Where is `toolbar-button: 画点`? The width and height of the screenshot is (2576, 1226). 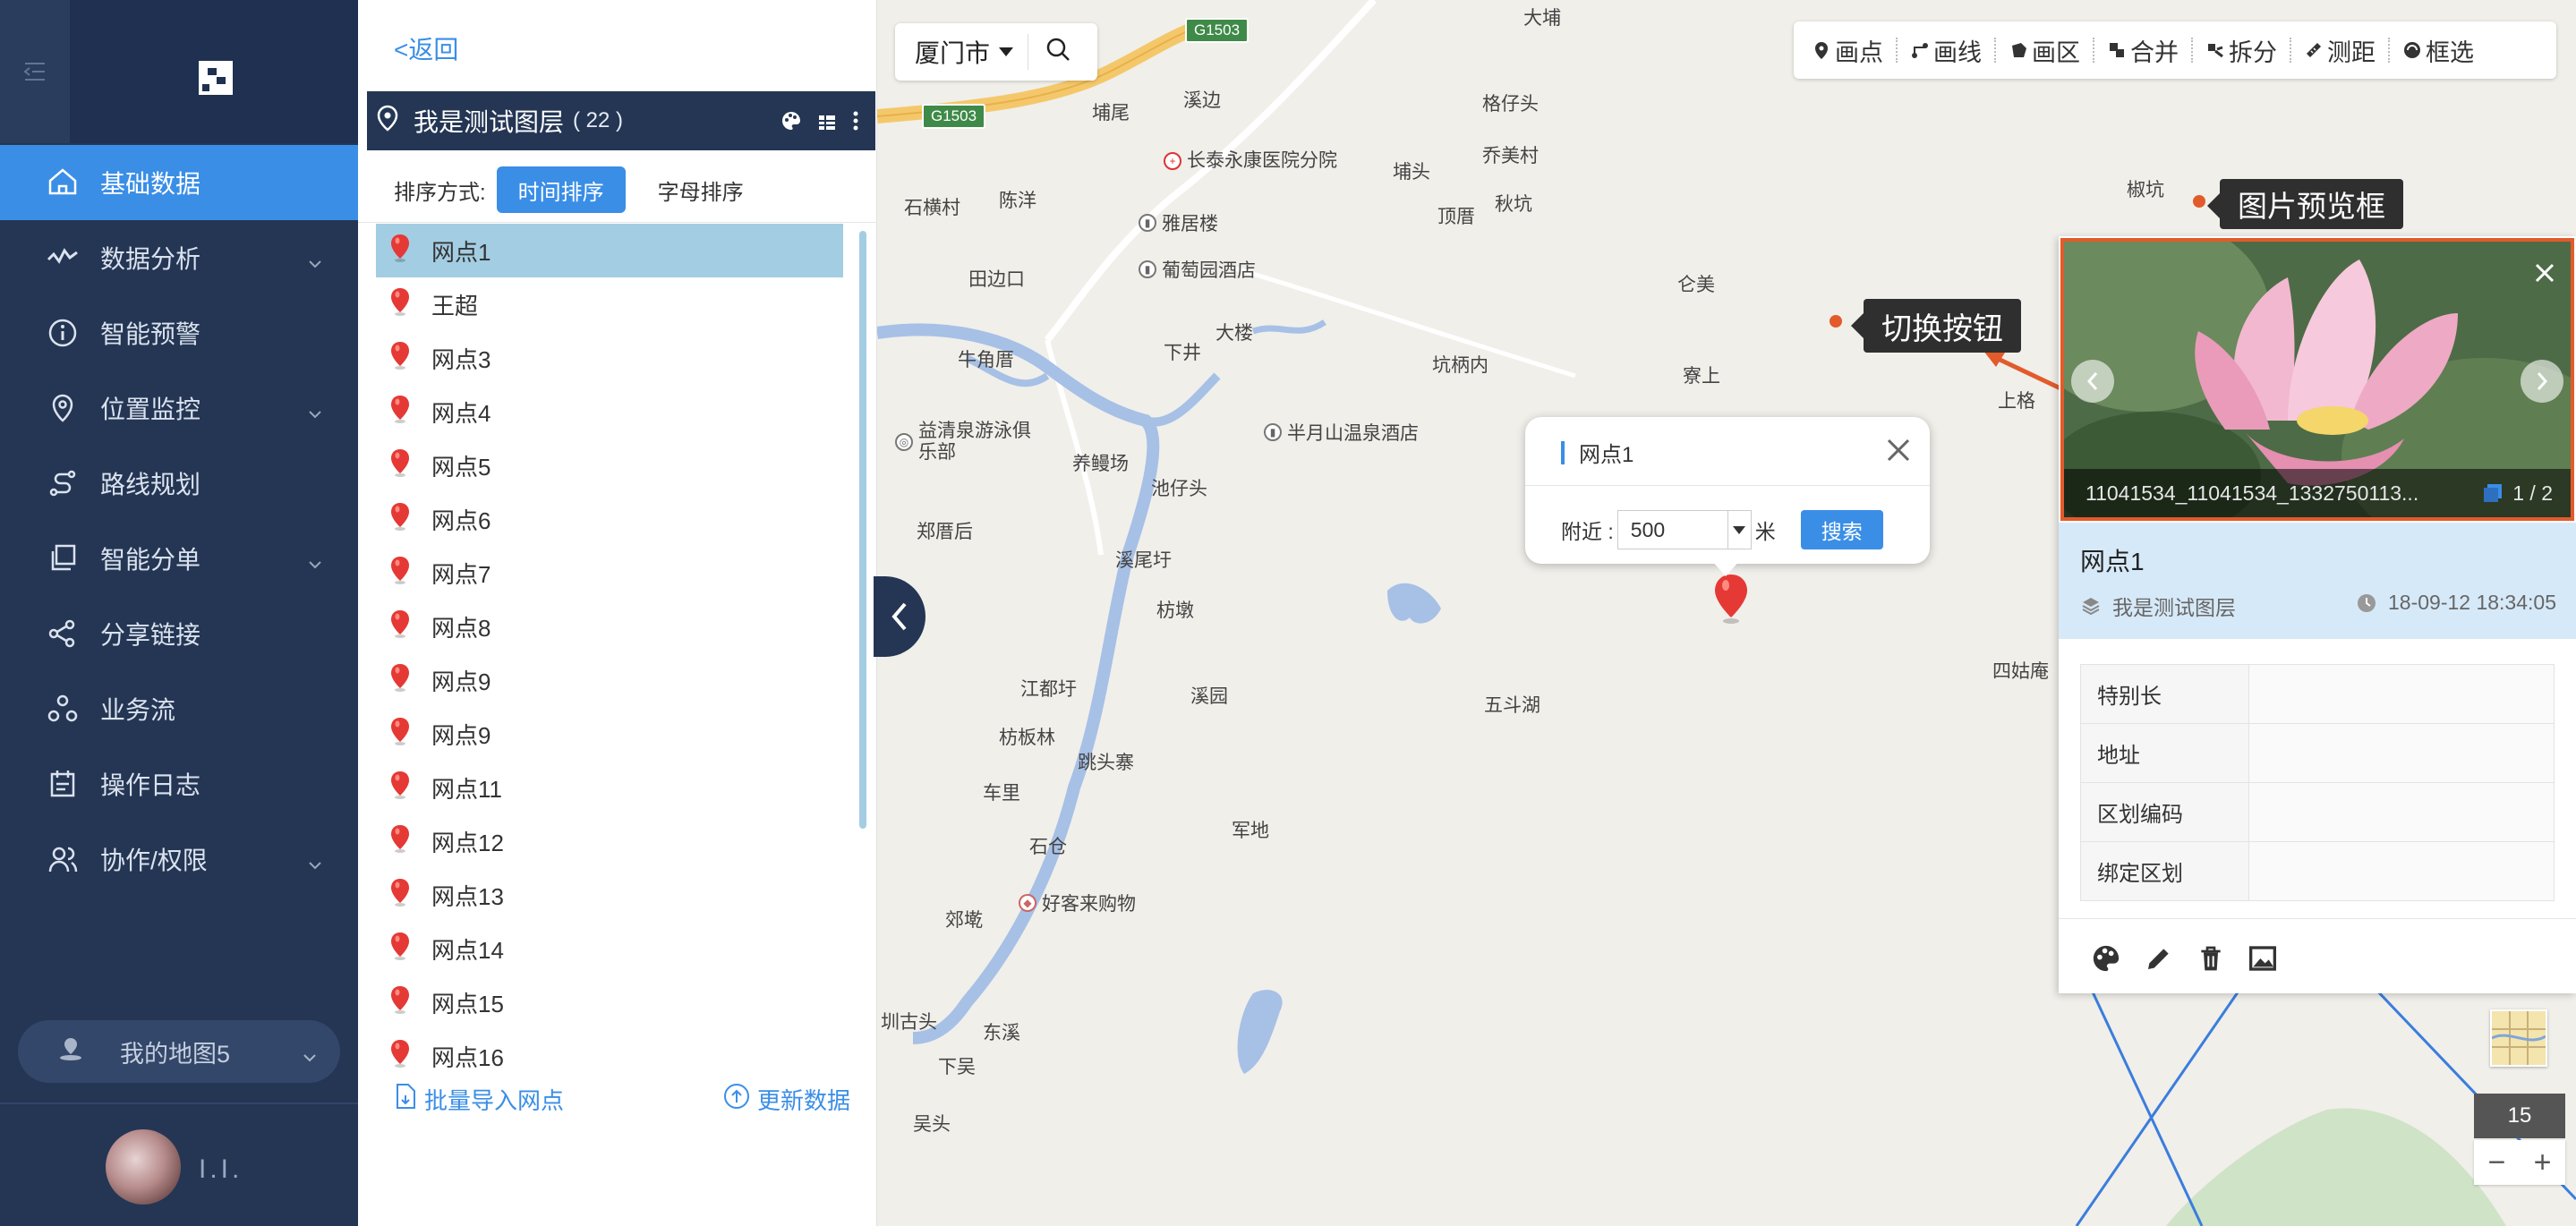 toolbar-button: 画点 is located at coordinates (1847, 50).